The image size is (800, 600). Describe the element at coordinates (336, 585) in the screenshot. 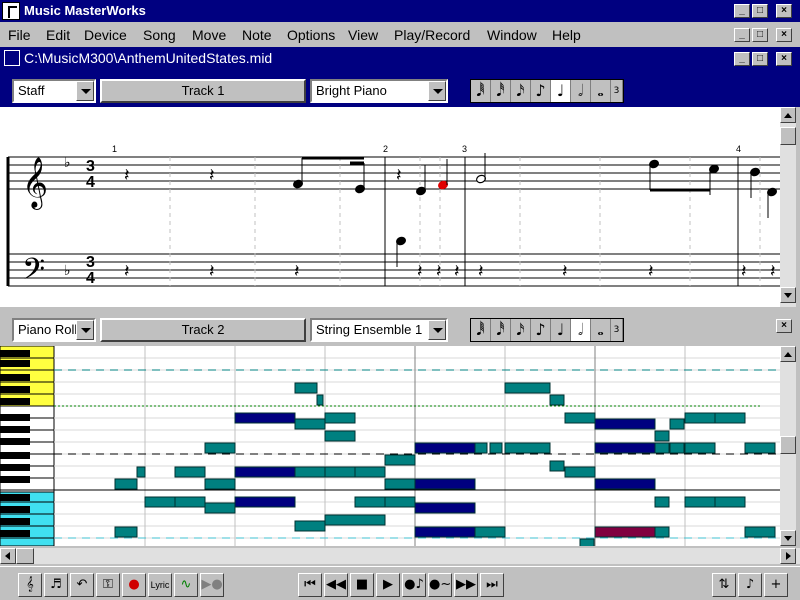

I see `rewind-button: ◀◀` at that location.